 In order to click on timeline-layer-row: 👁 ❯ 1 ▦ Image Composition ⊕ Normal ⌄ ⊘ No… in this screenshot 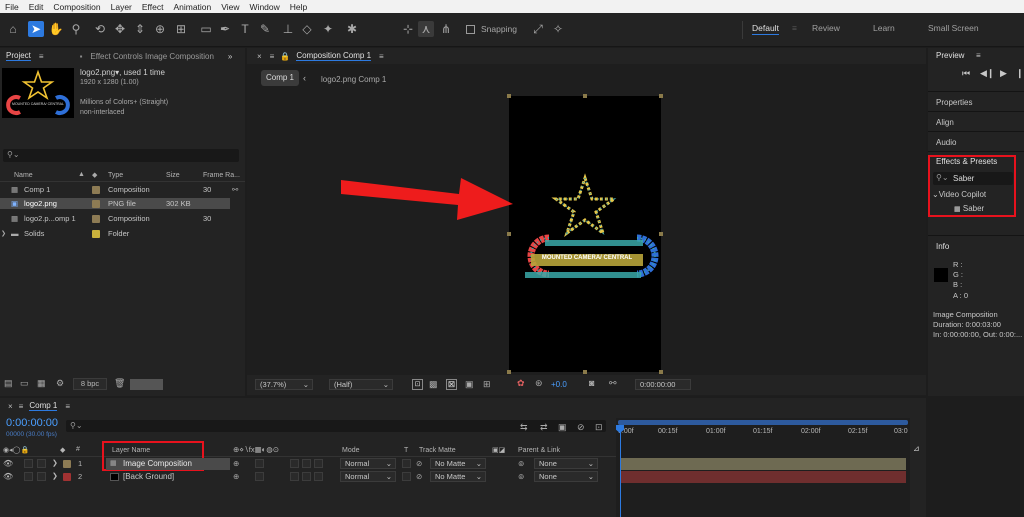, I will do `click(308, 464)`.